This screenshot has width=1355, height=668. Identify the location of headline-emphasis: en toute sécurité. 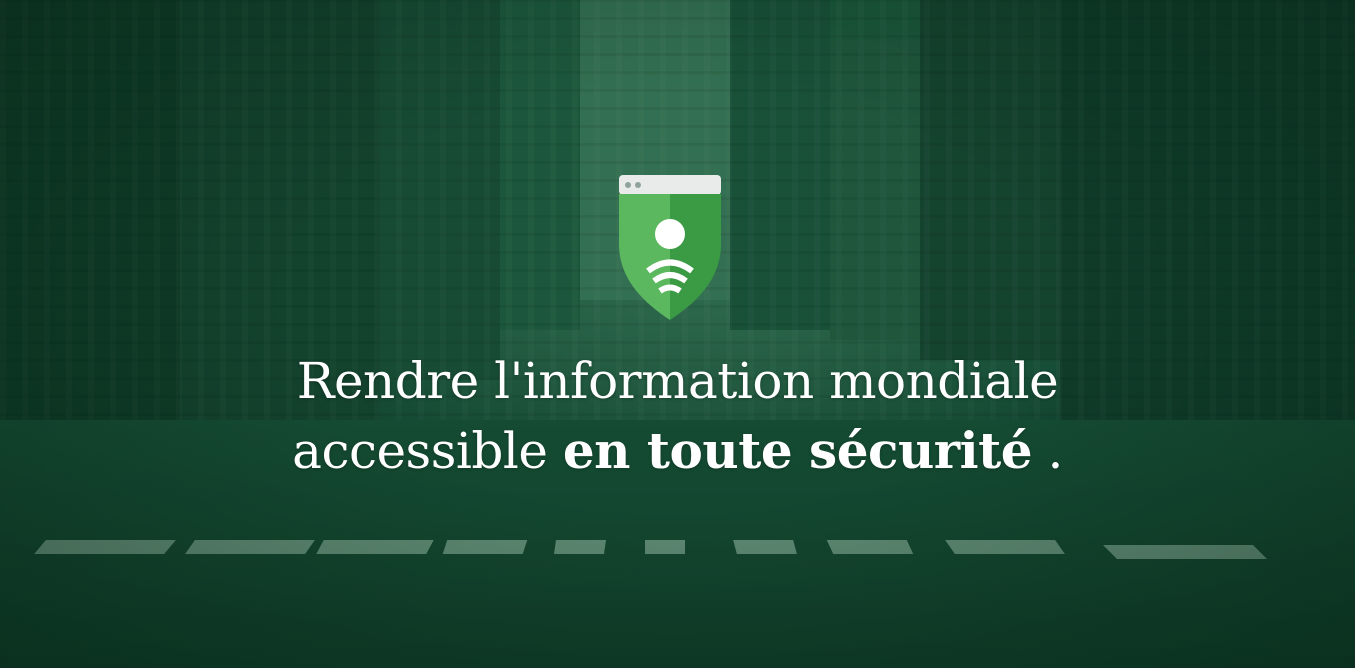
(797, 450).